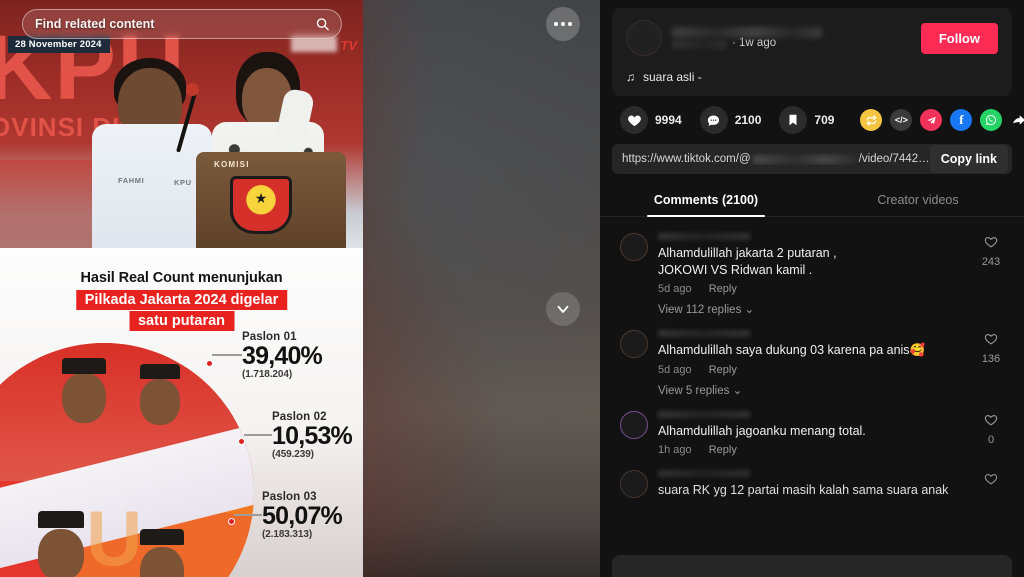 The width and height of the screenshot is (1024, 577). What do you see at coordinates (686, 159) in the screenshot?
I see `share-url-prefix: https://www.tiktok.com/@` at bounding box center [686, 159].